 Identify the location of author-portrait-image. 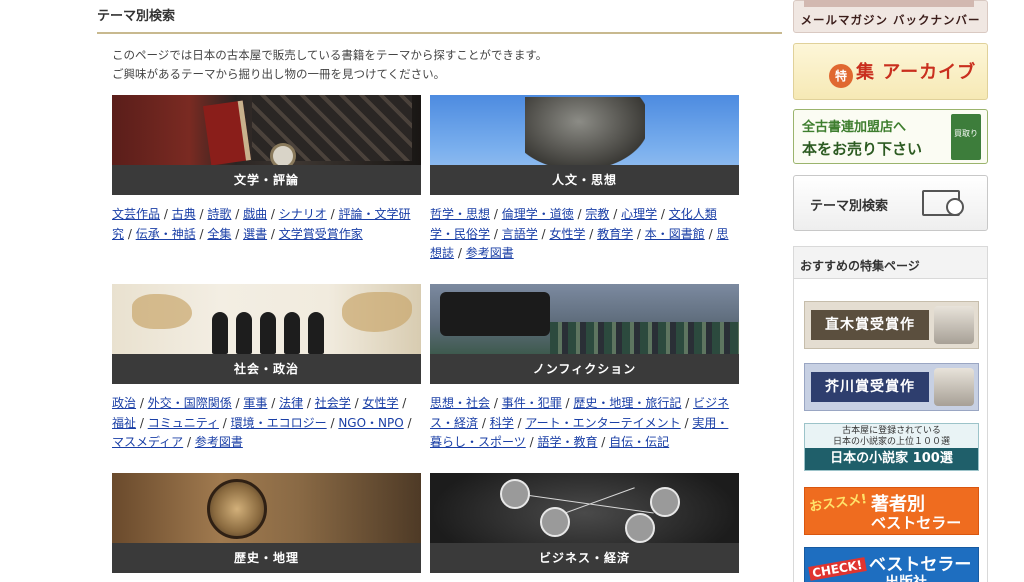
(954, 325).